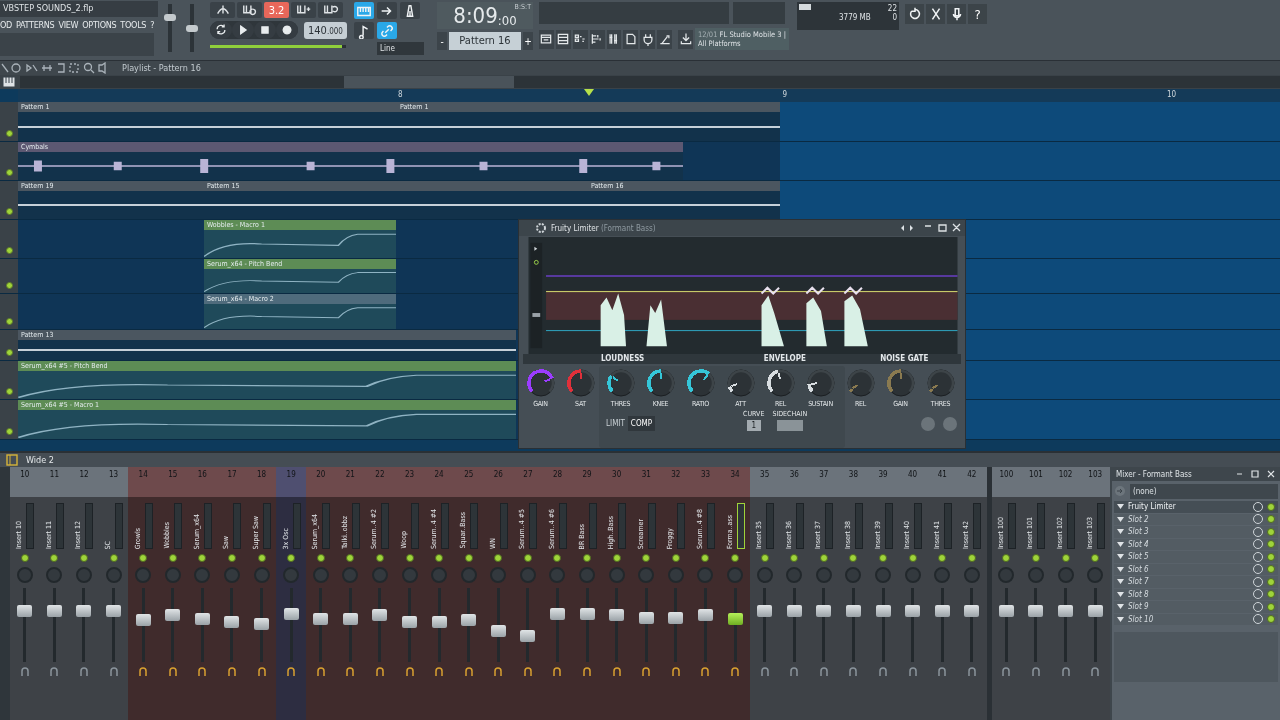 This screenshot has width=1280, height=720. Describe the element at coordinates (161, 68) in the screenshot. I see `playlist-title: Playlist - Pattern 16` at that location.